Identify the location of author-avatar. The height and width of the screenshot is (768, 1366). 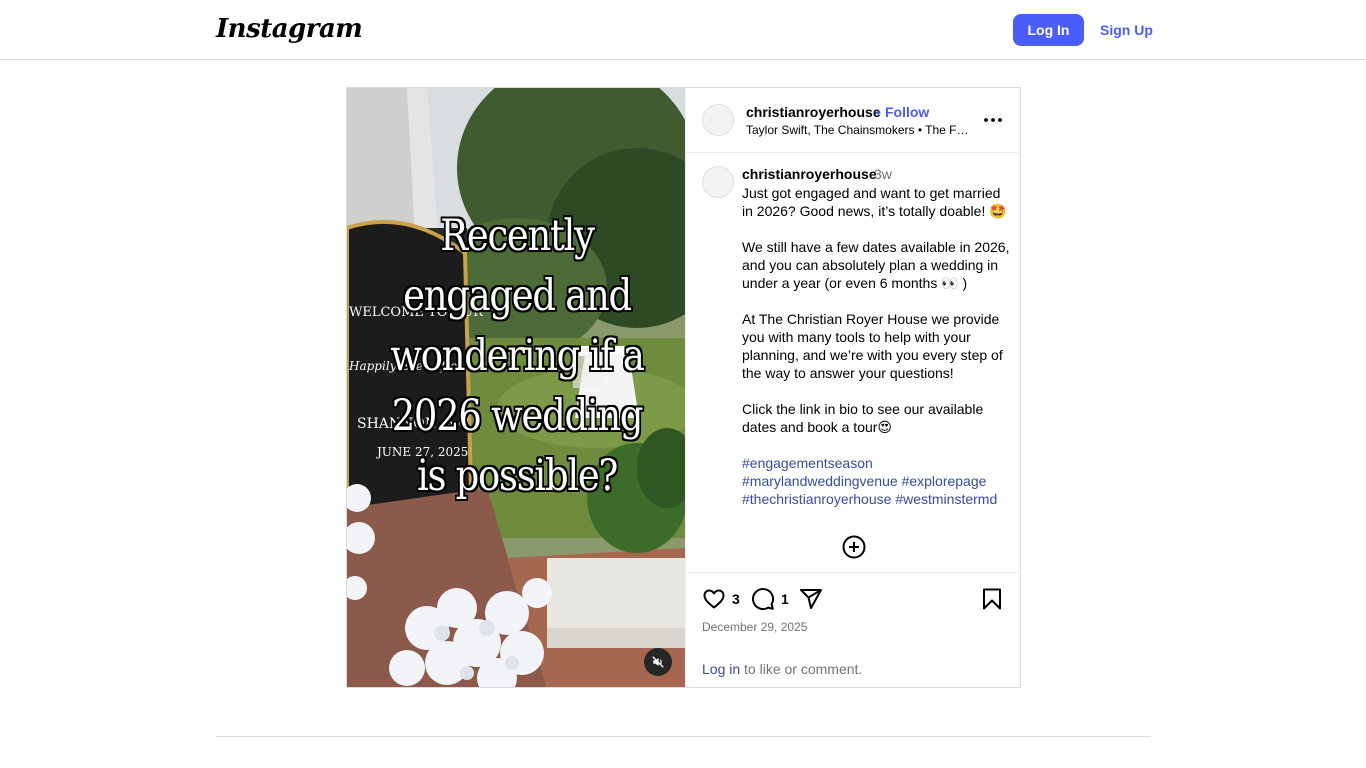
(718, 120).